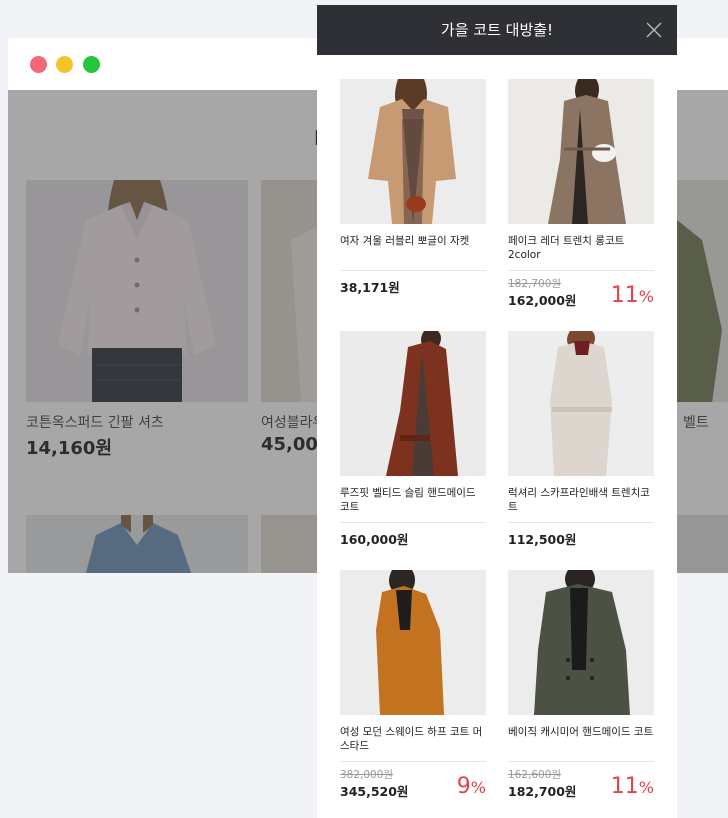  Describe the element at coordinates (463, 786) in the screenshot. I see `discount-value: 9` at that location.